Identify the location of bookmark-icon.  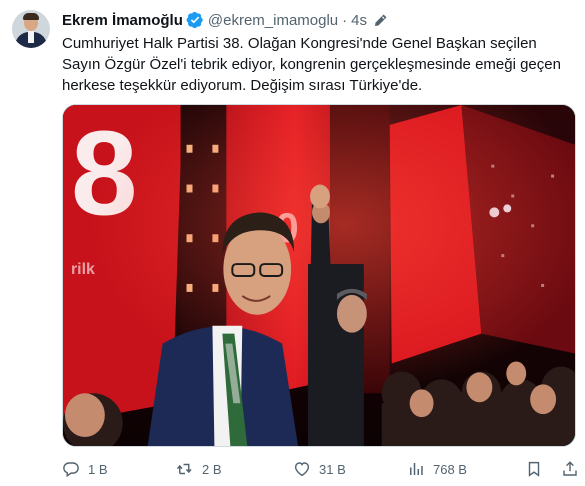
(534, 469).